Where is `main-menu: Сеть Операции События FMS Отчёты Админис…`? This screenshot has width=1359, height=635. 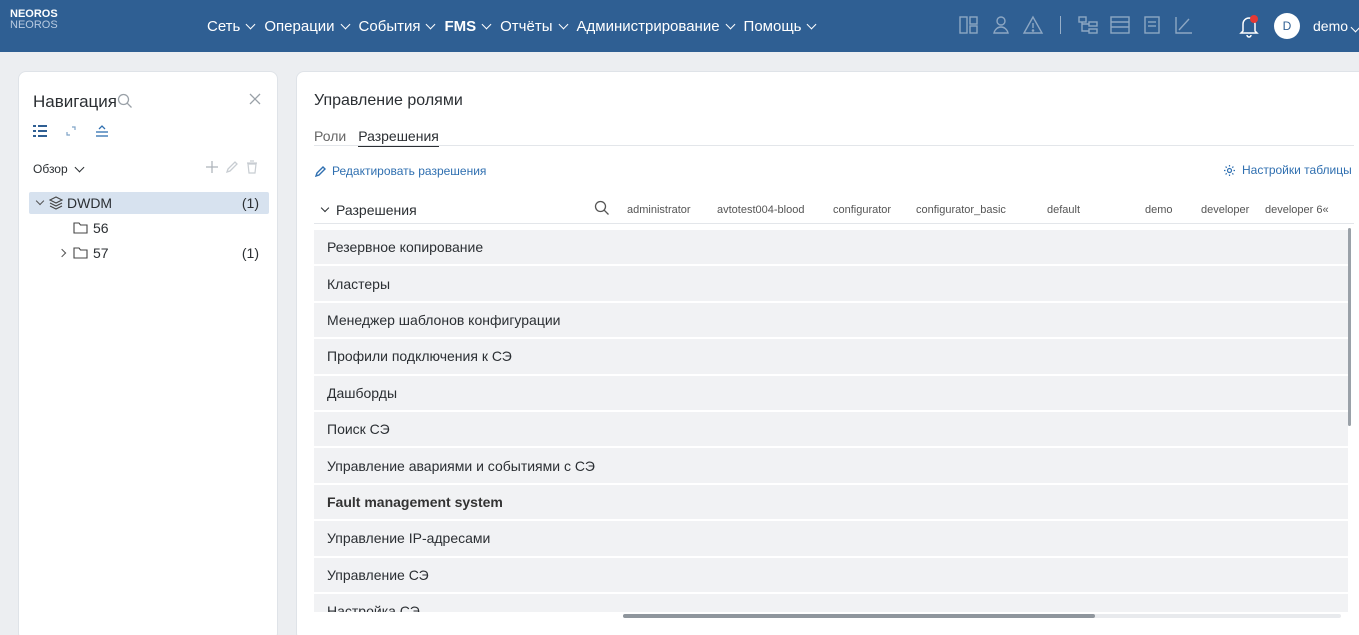
main-menu: Сеть Операции События FMS Отчёты Админис… is located at coordinates (516, 26).